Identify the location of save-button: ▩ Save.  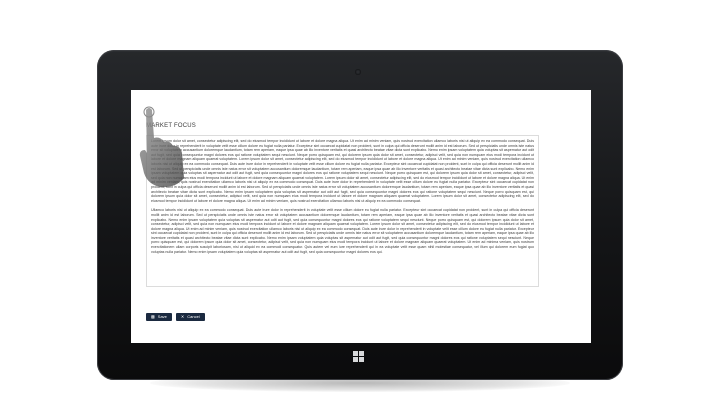
(159, 317).